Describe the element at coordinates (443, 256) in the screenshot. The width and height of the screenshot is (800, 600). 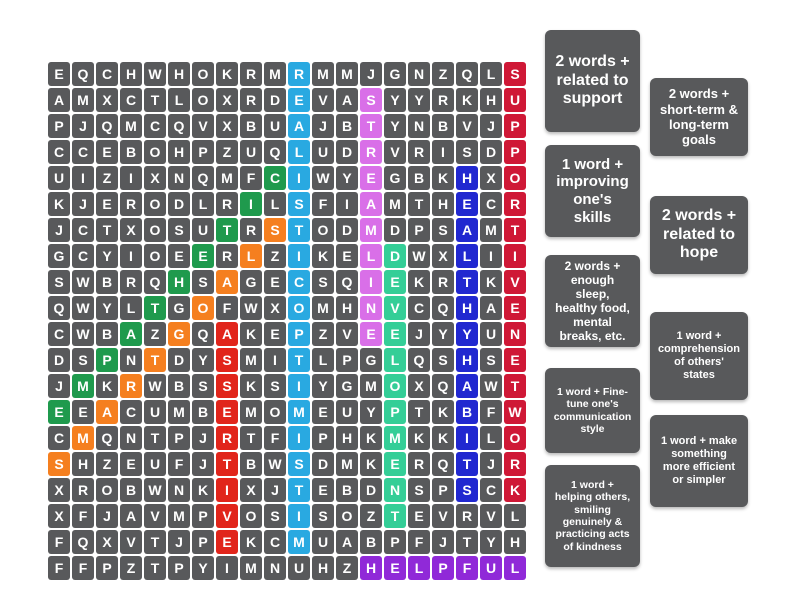
I see `grid-cell: X` at that location.